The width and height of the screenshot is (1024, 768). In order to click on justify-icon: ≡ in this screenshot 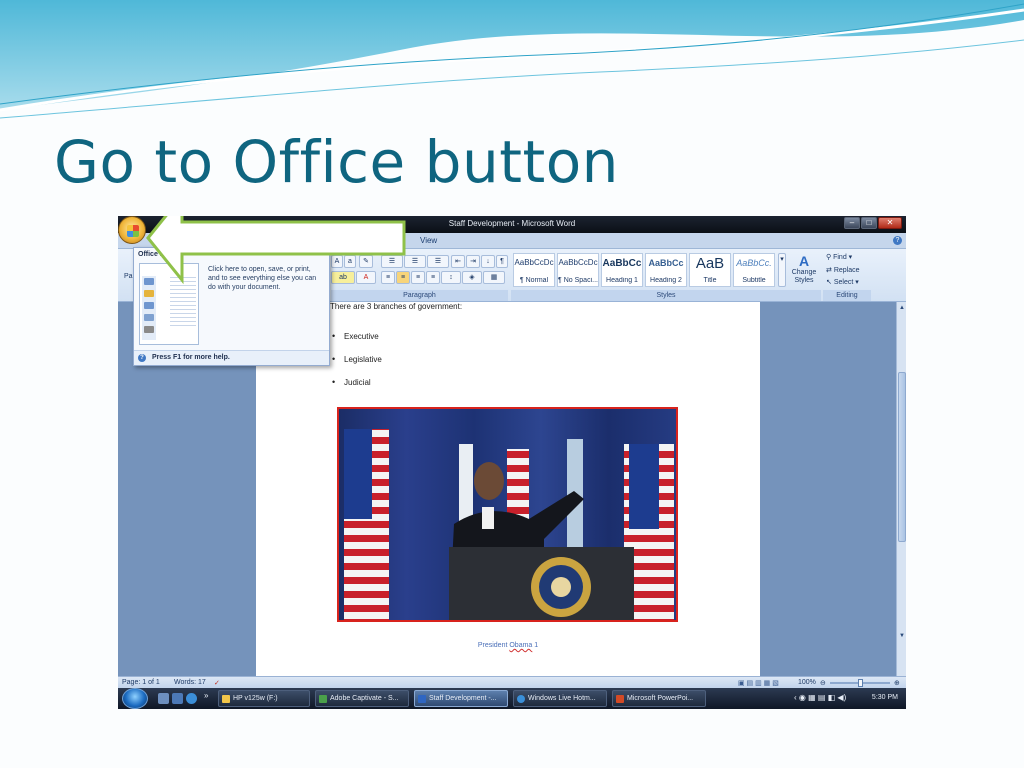, I will do `click(433, 277)`.